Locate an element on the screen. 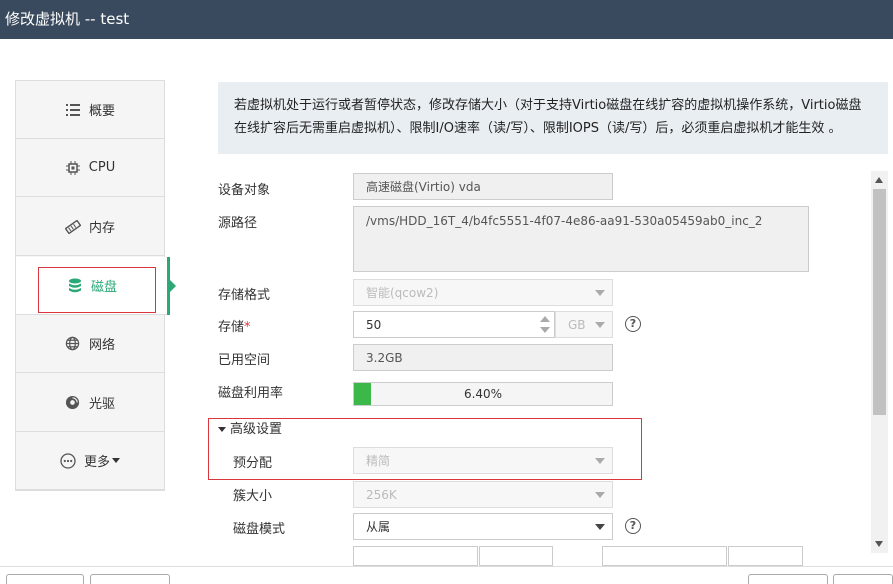  memory-icon is located at coordinates (72, 227).